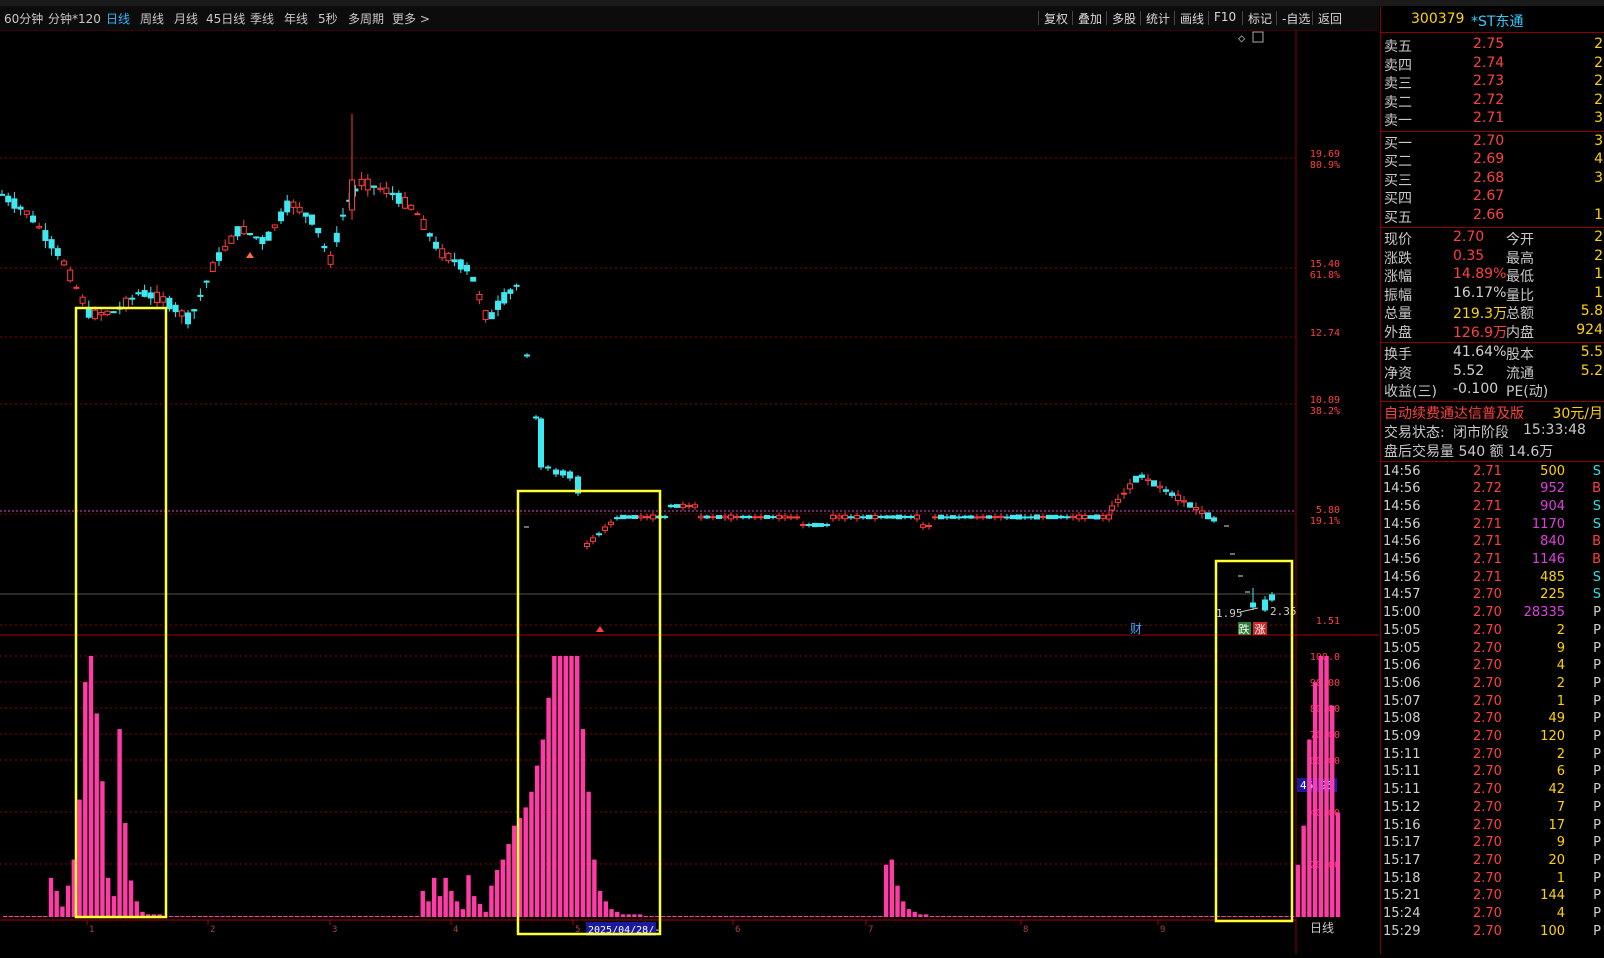  What do you see at coordinates (118, 18) in the screenshot?
I see `period-tab: 日线` at bounding box center [118, 18].